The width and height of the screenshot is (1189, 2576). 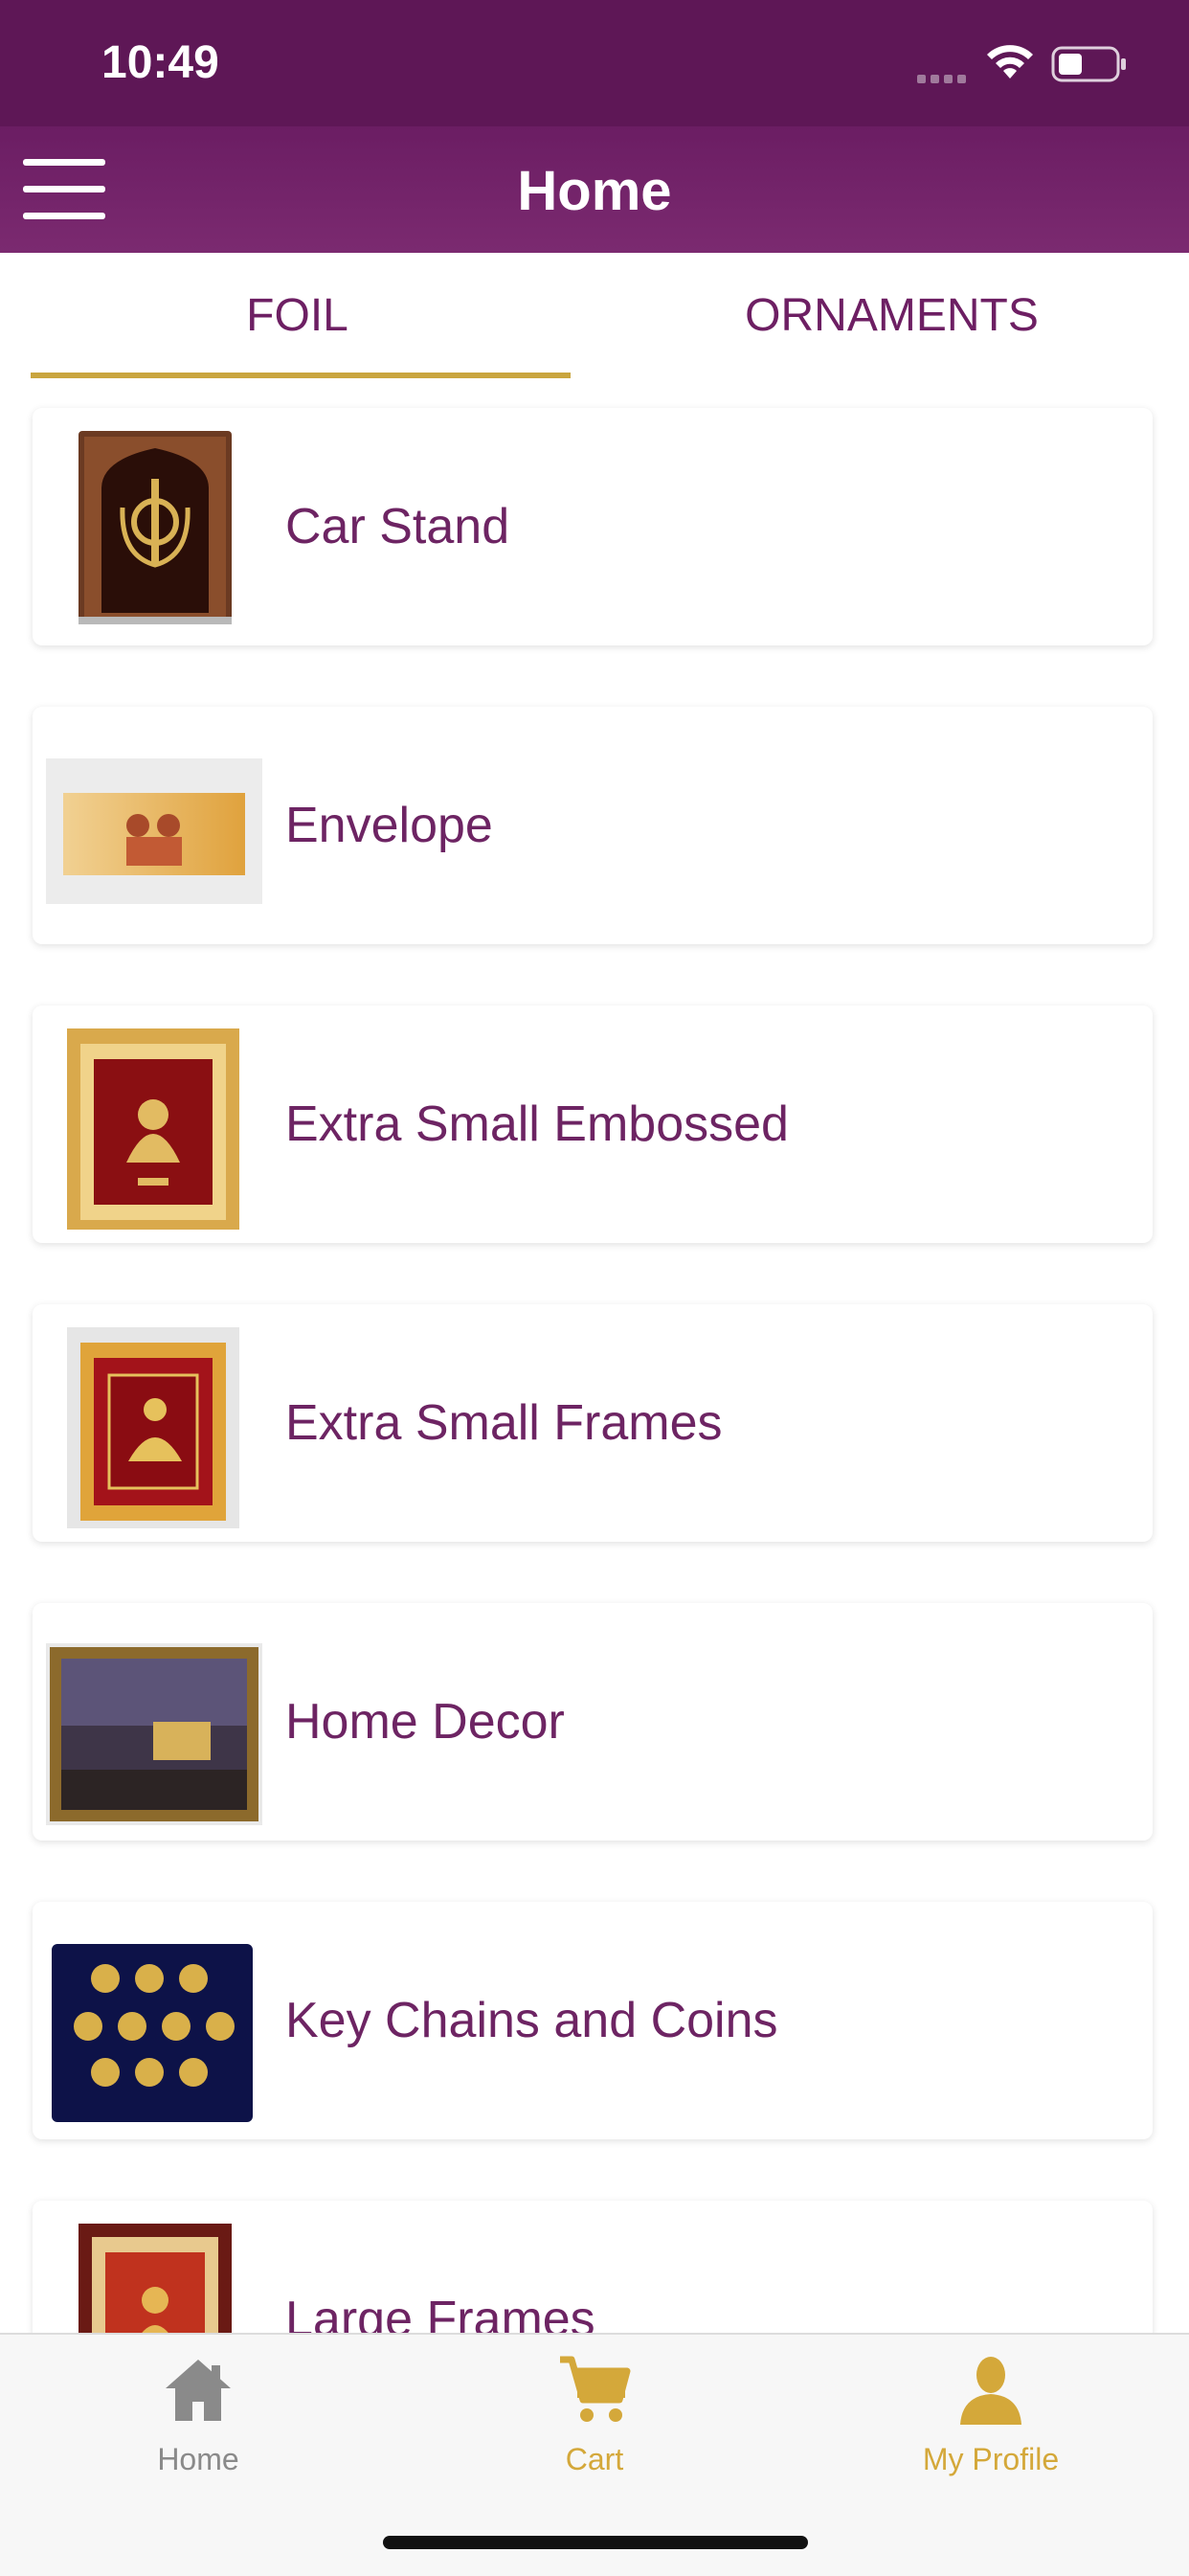 I want to click on list-item-label: Key Chains and Coins, so click(x=531, y=2020).